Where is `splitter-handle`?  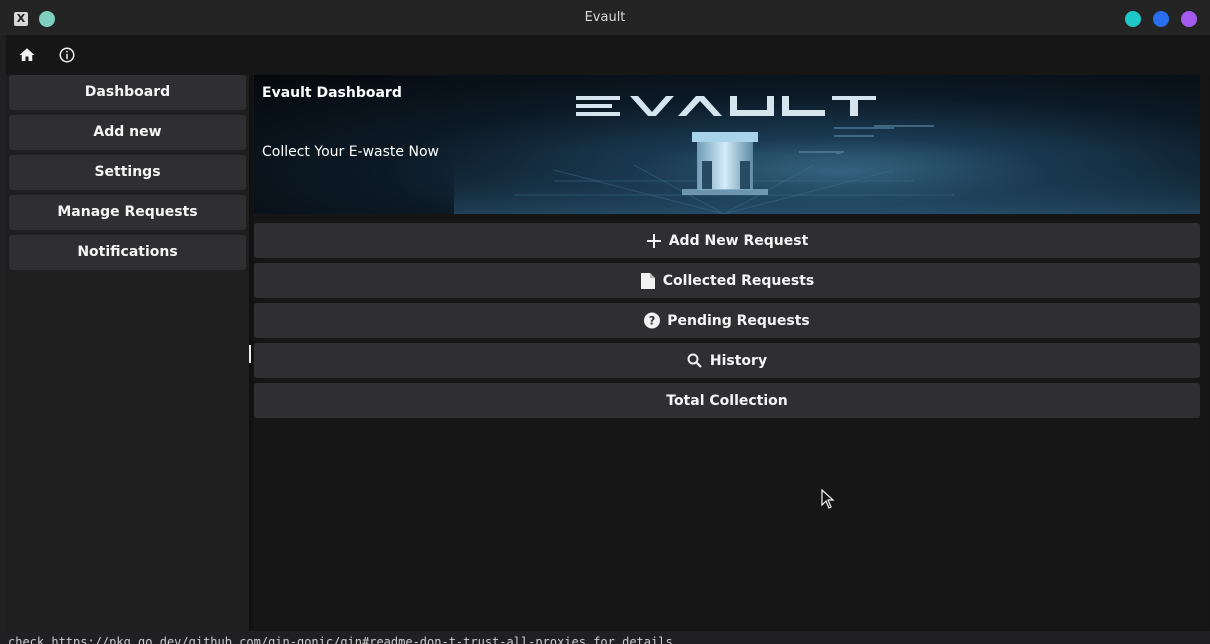
splitter-handle is located at coordinates (250, 354).